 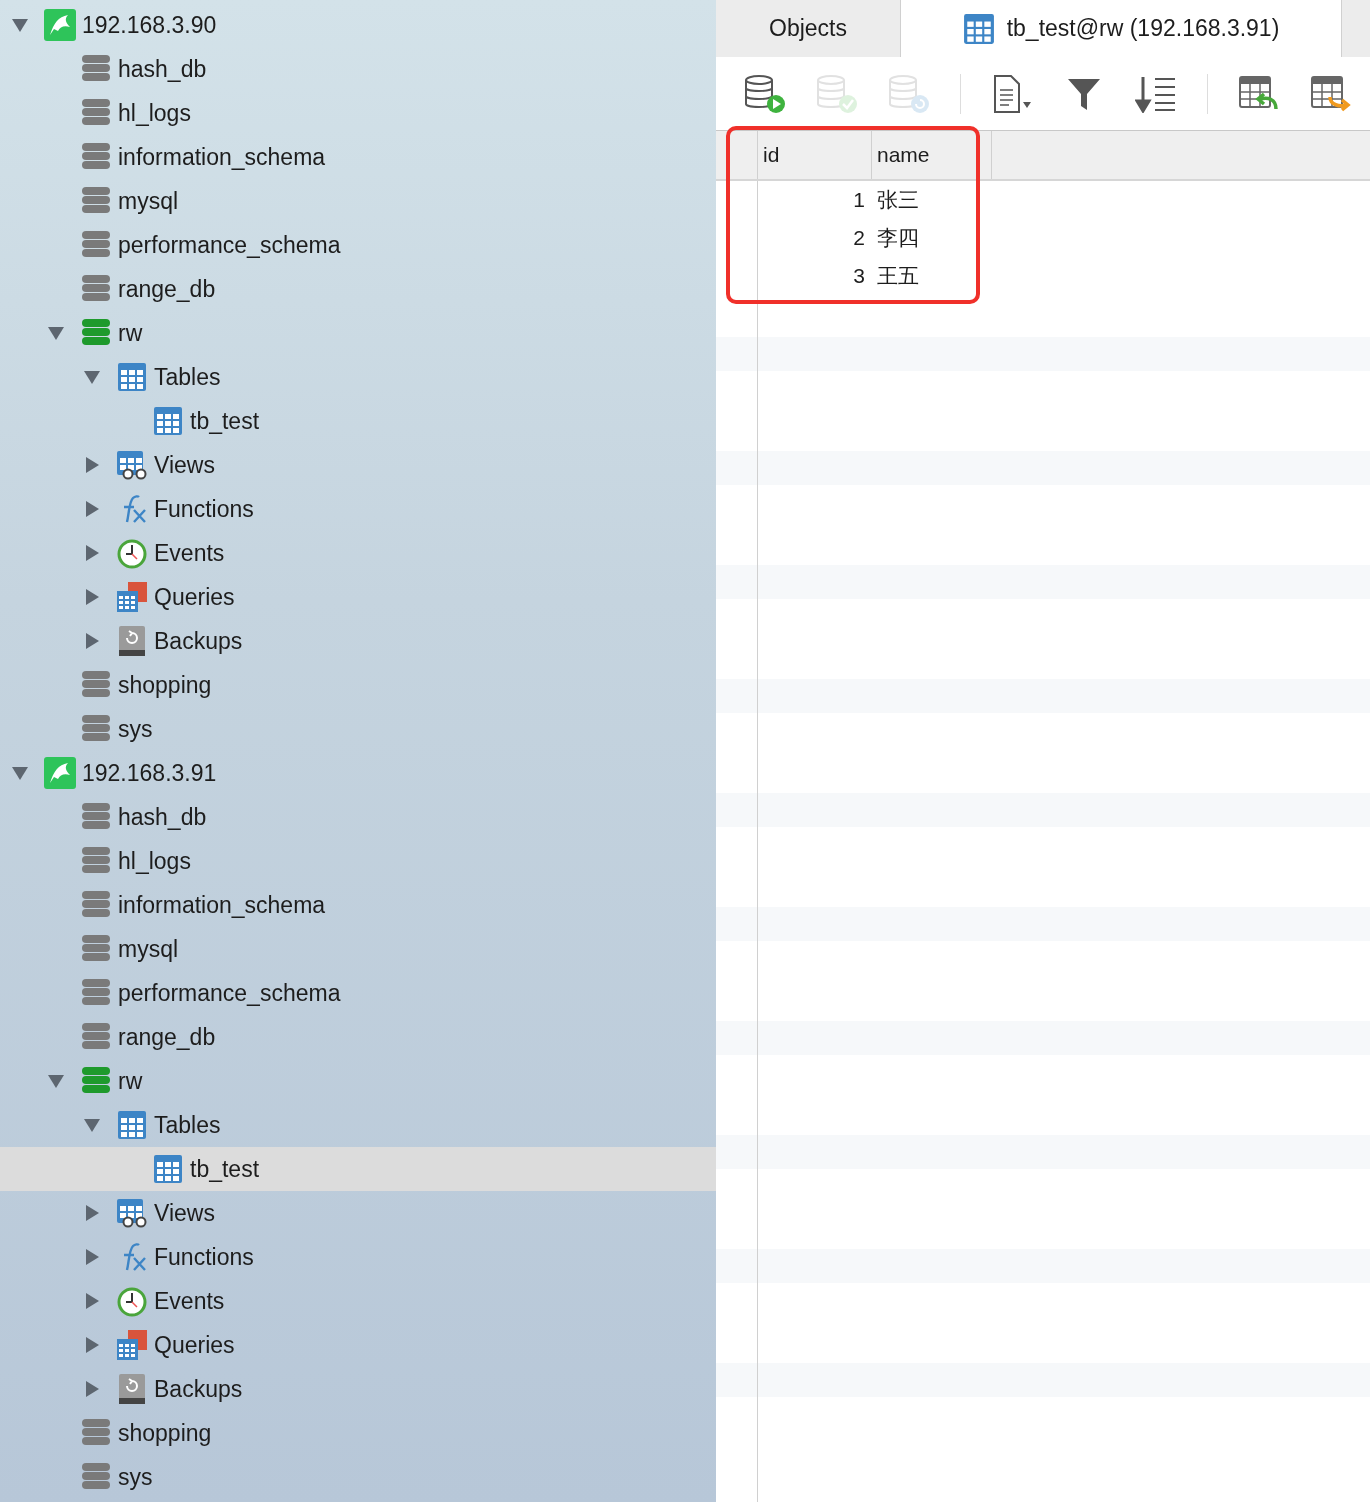 What do you see at coordinates (898, 276) in the screenshot?
I see `table-cell-text: 王五` at bounding box center [898, 276].